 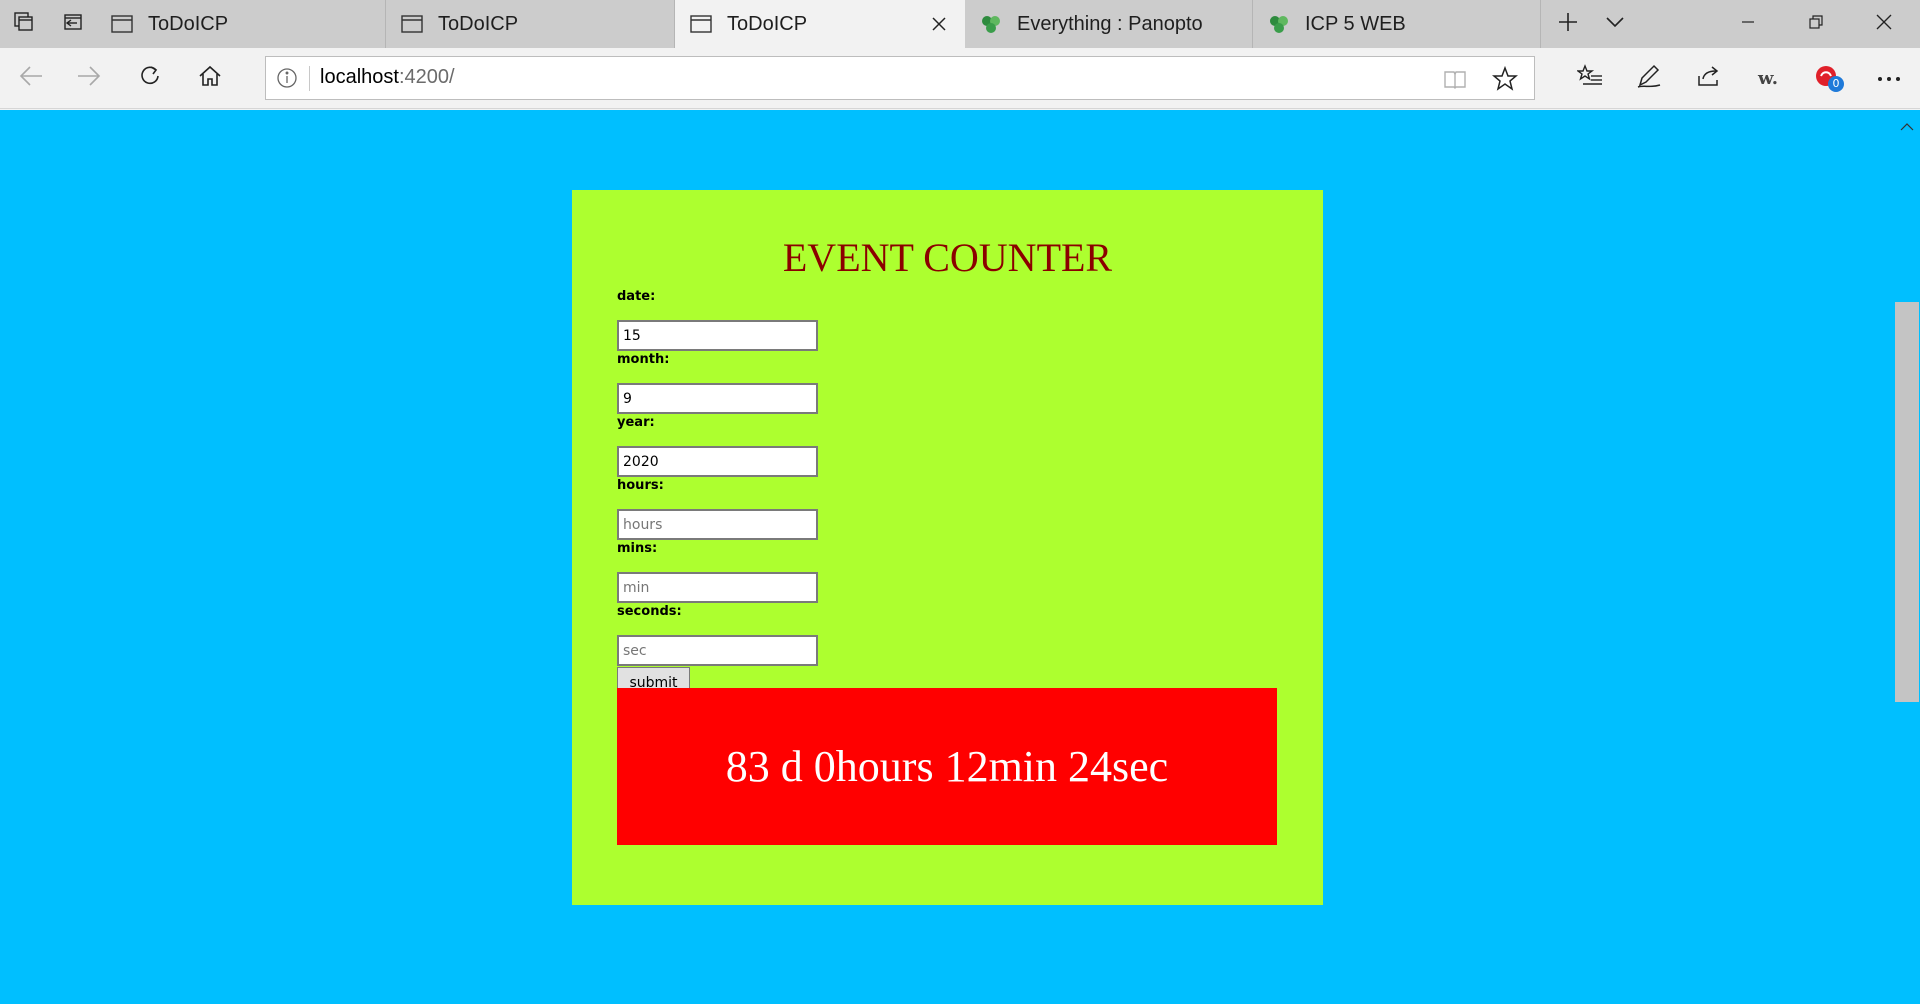 I want to click on new-tab-button, so click(x=1568, y=24).